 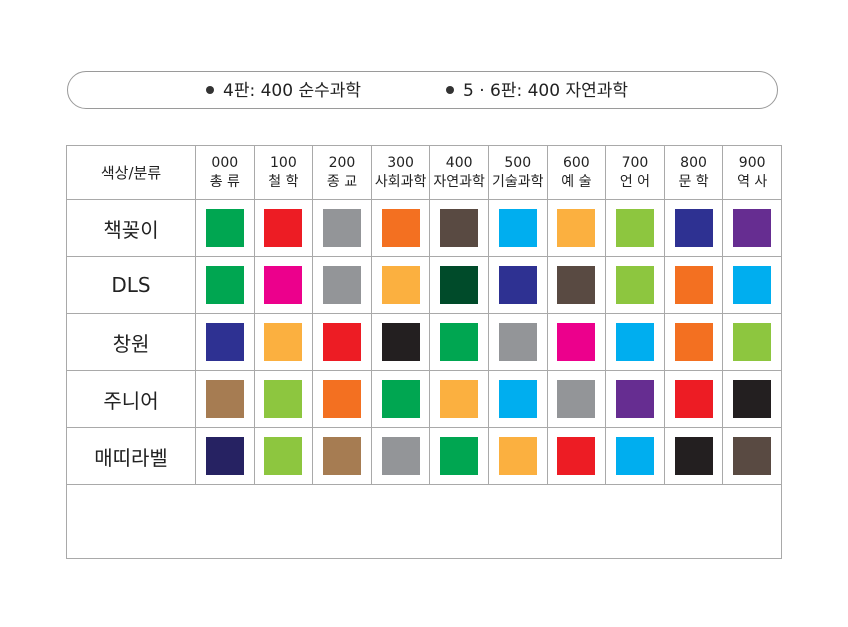 I want to click on row-label: 매띠라벨, so click(x=131, y=456).